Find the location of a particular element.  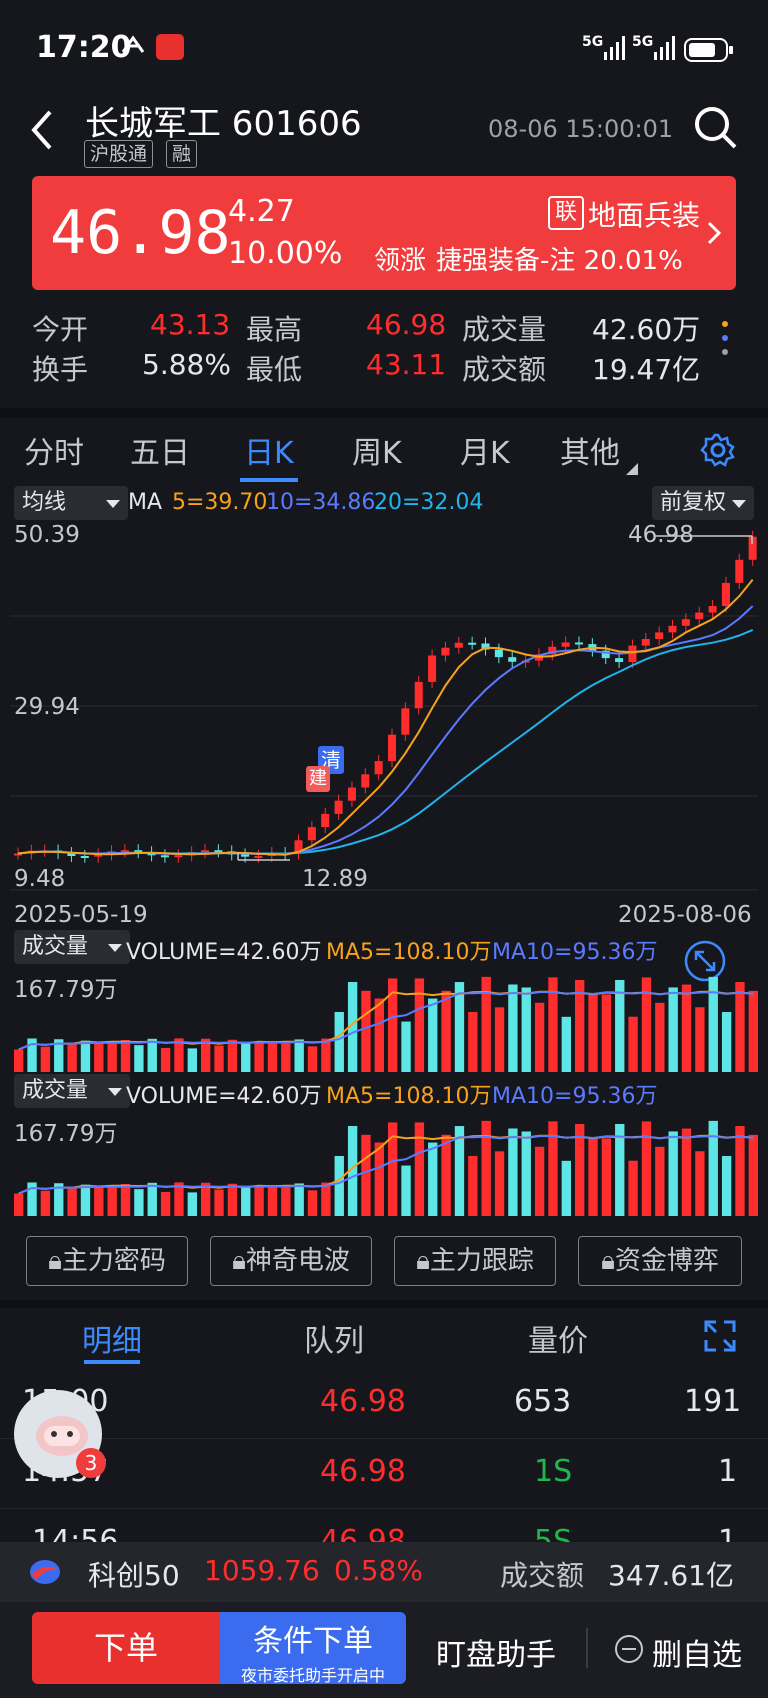

sector-name: 地面兵装 is located at coordinates (644, 214).